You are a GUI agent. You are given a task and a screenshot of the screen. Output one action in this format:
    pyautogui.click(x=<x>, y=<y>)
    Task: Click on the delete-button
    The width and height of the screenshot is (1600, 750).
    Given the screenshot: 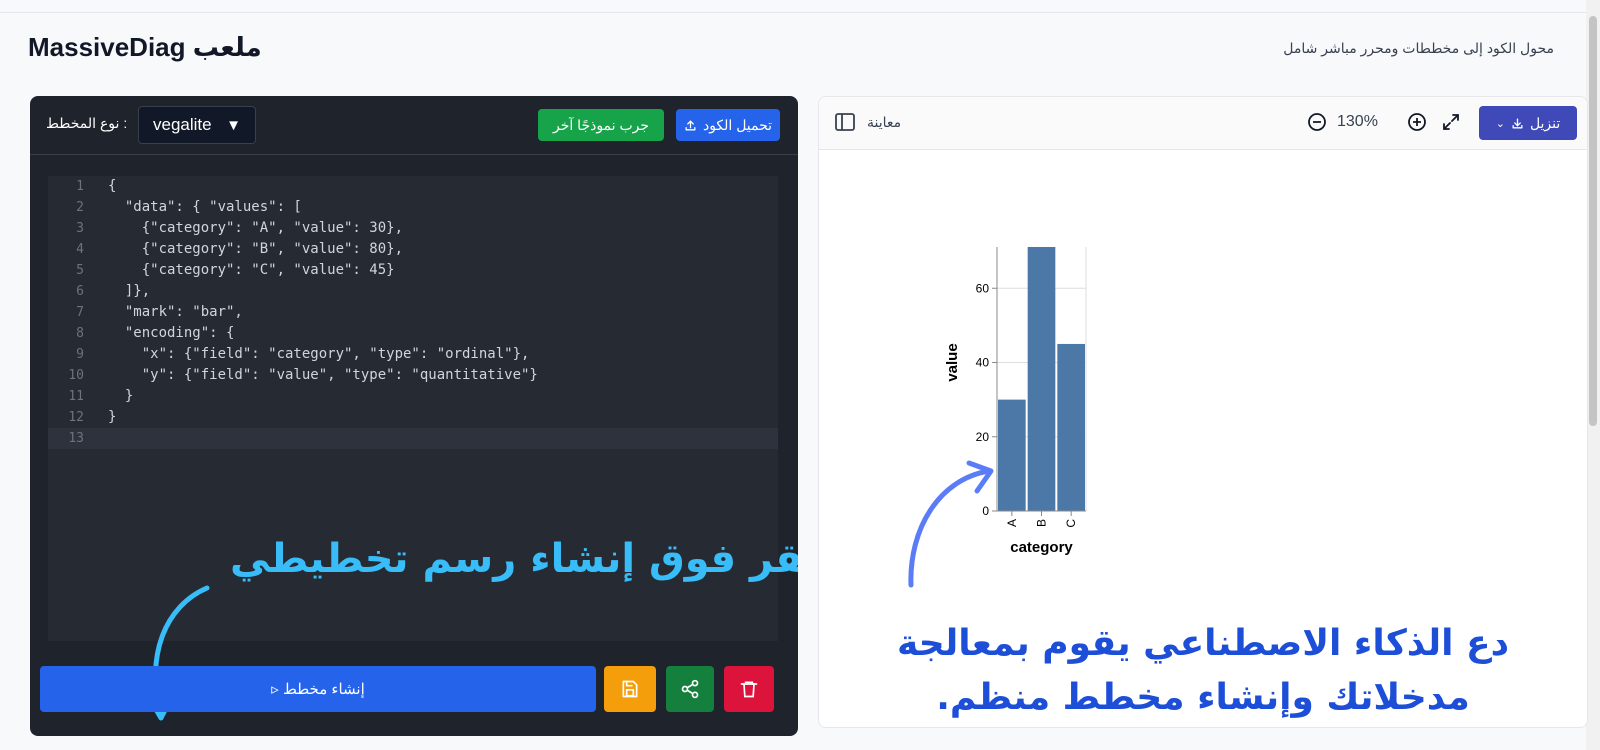 What is the action you would take?
    pyautogui.click(x=749, y=689)
    